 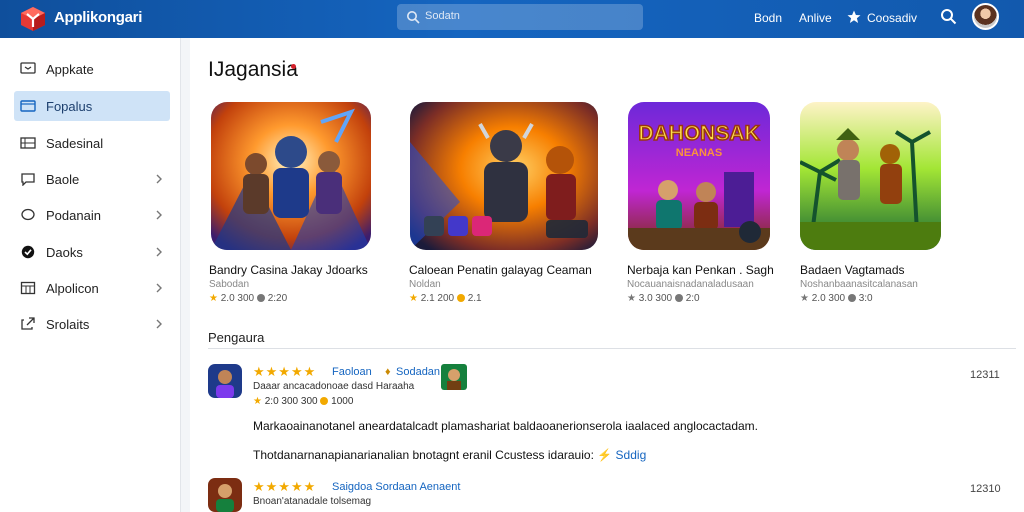 What do you see at coordinates (28, 143) in the screenshot?
I see `grid-icon` at bounding box center [28, 143].